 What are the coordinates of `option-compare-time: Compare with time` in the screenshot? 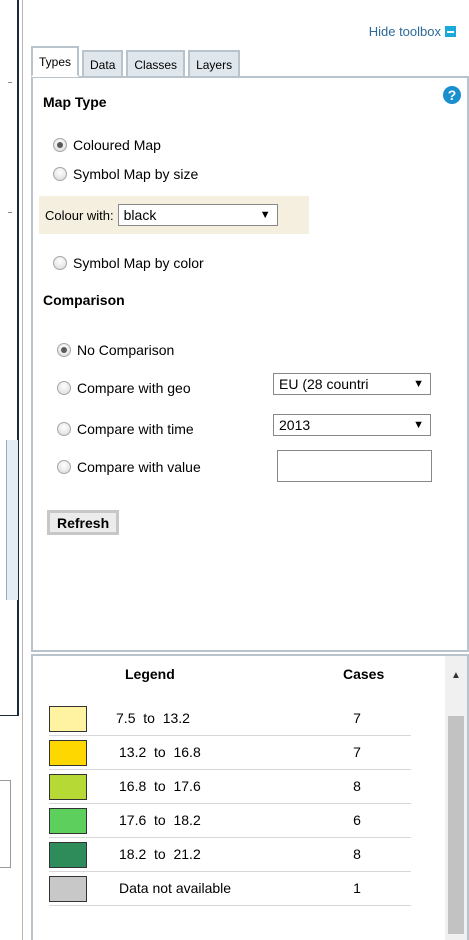 It's located at (125, 429).